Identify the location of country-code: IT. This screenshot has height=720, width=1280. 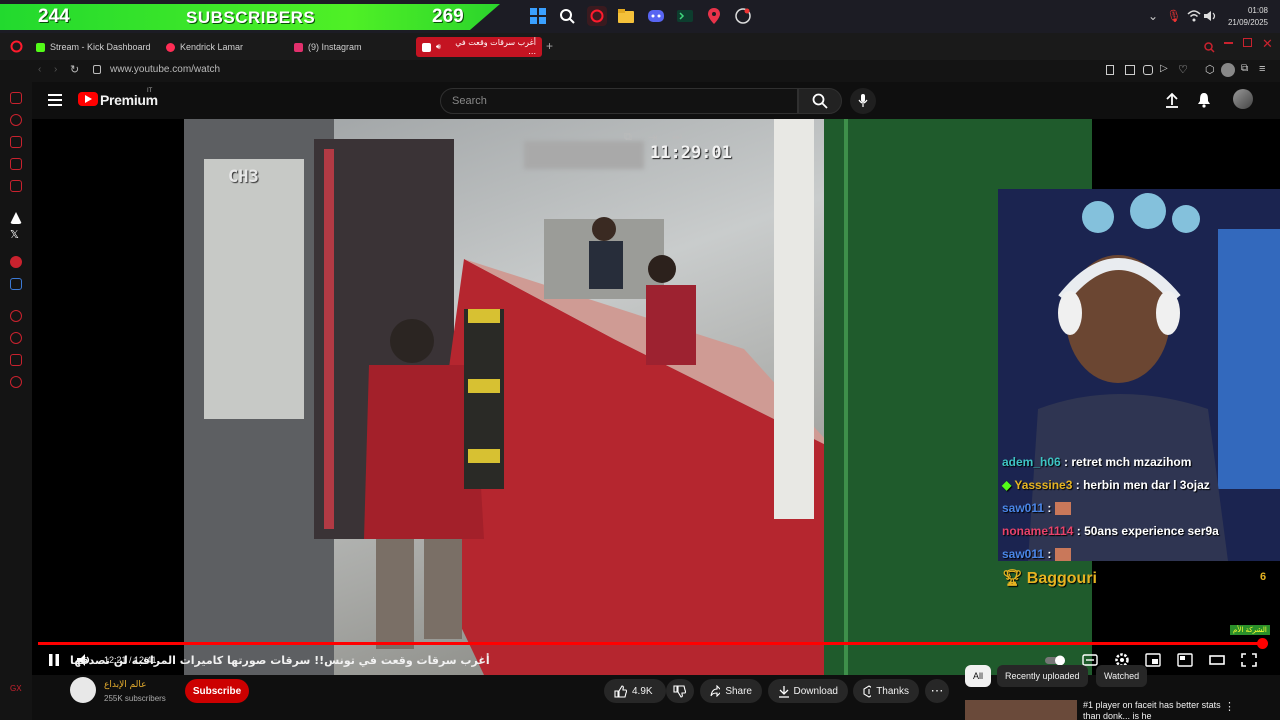
(150, 91).